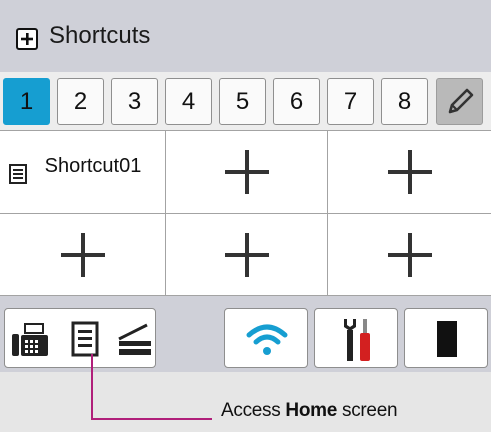 This screenshot has width=491, height=432. I want to click on tab-5: 5, so click(242, 101).